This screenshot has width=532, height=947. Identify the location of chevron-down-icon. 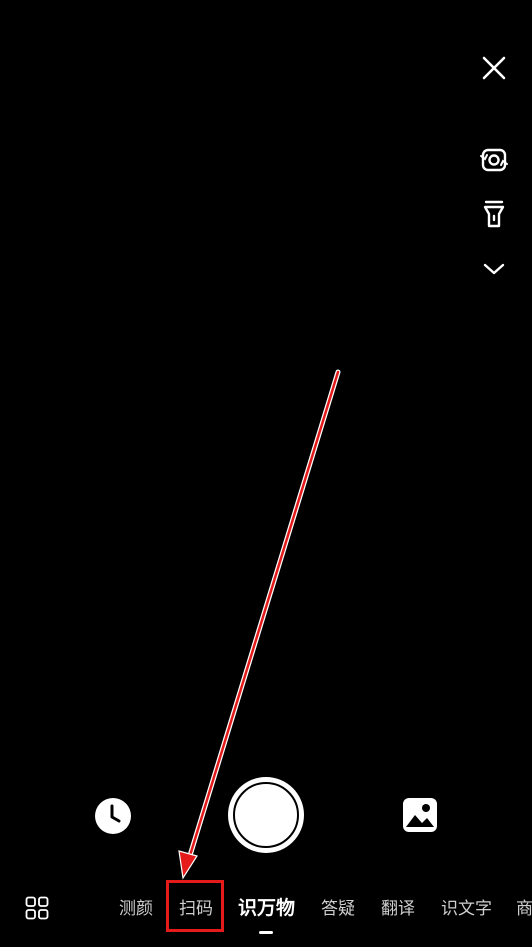
(494, 269).